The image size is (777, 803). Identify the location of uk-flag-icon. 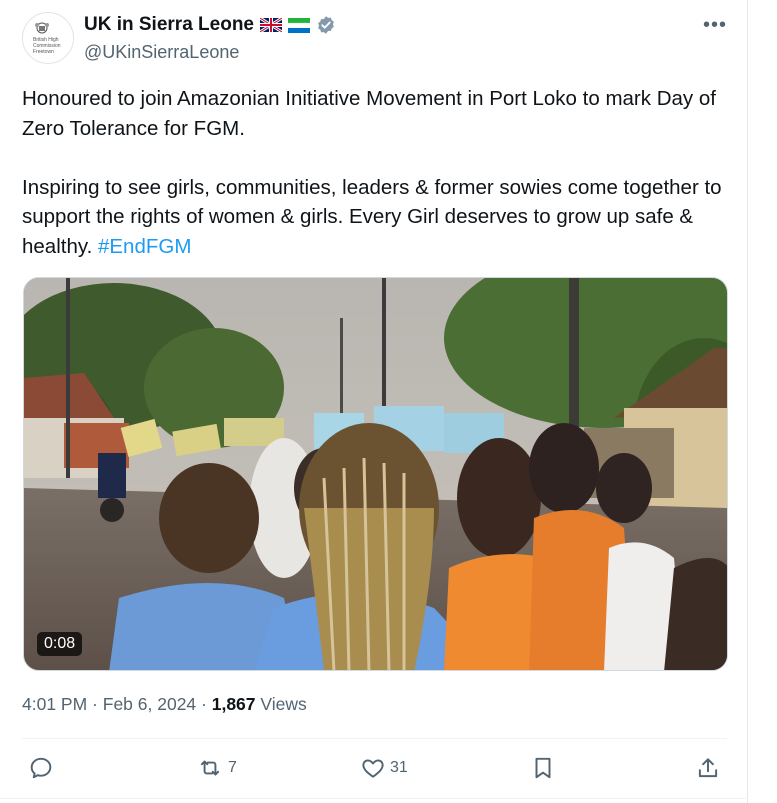
(271, 25).